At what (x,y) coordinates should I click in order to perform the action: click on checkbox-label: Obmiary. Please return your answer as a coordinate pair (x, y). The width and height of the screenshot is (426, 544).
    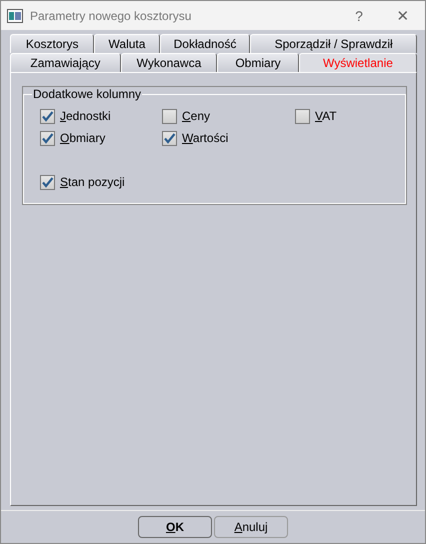
    Looking at the image, I should click on (83, 138).